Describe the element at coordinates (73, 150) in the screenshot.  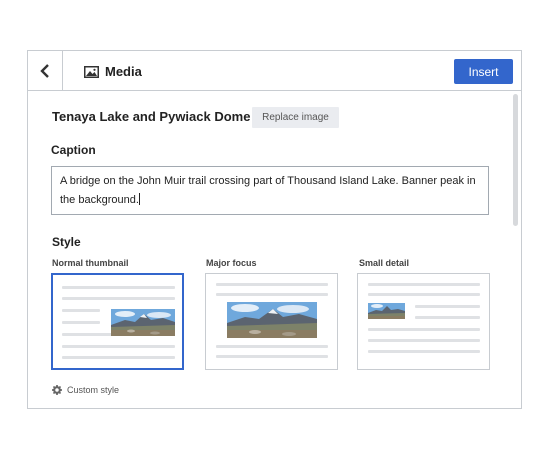
I see `caption-heading: Caption` at that location.